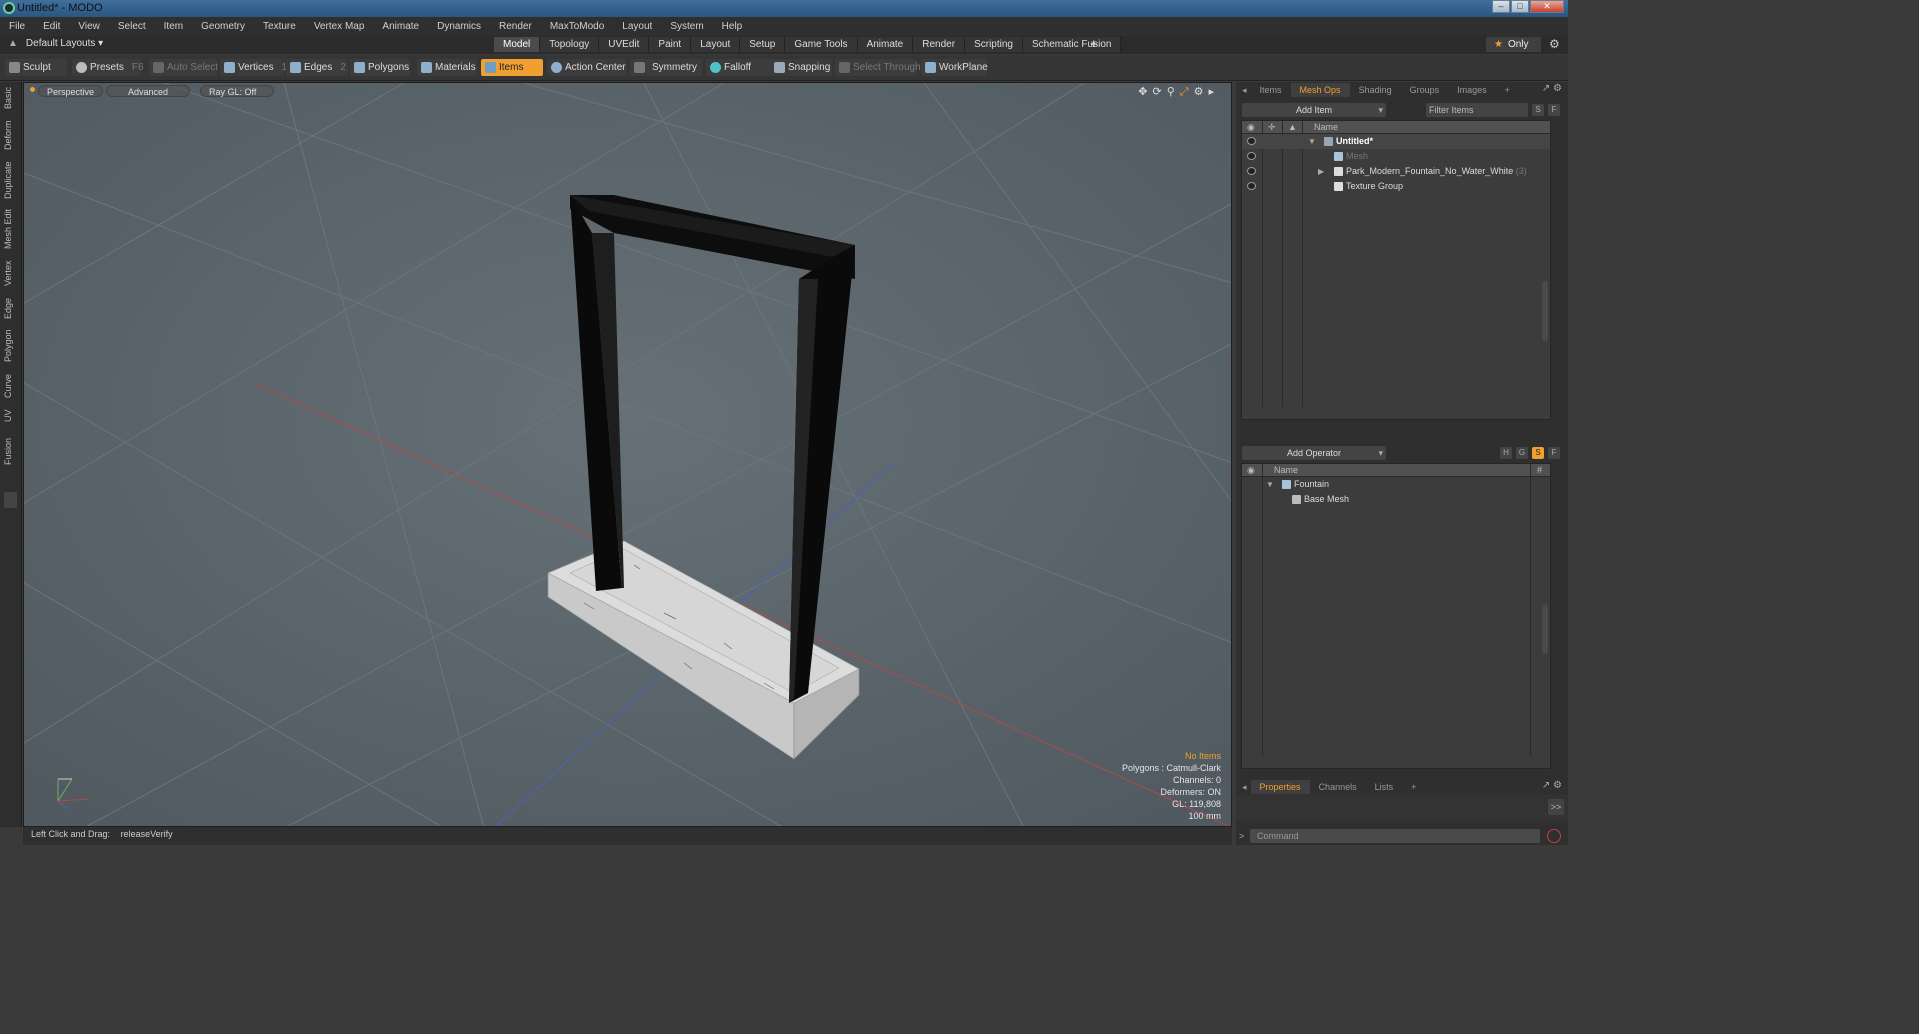  Describe the element at coordinates (1396, 499) in the screenshot. I see `operator-row-base-mesh: Base Mesh` at that location.